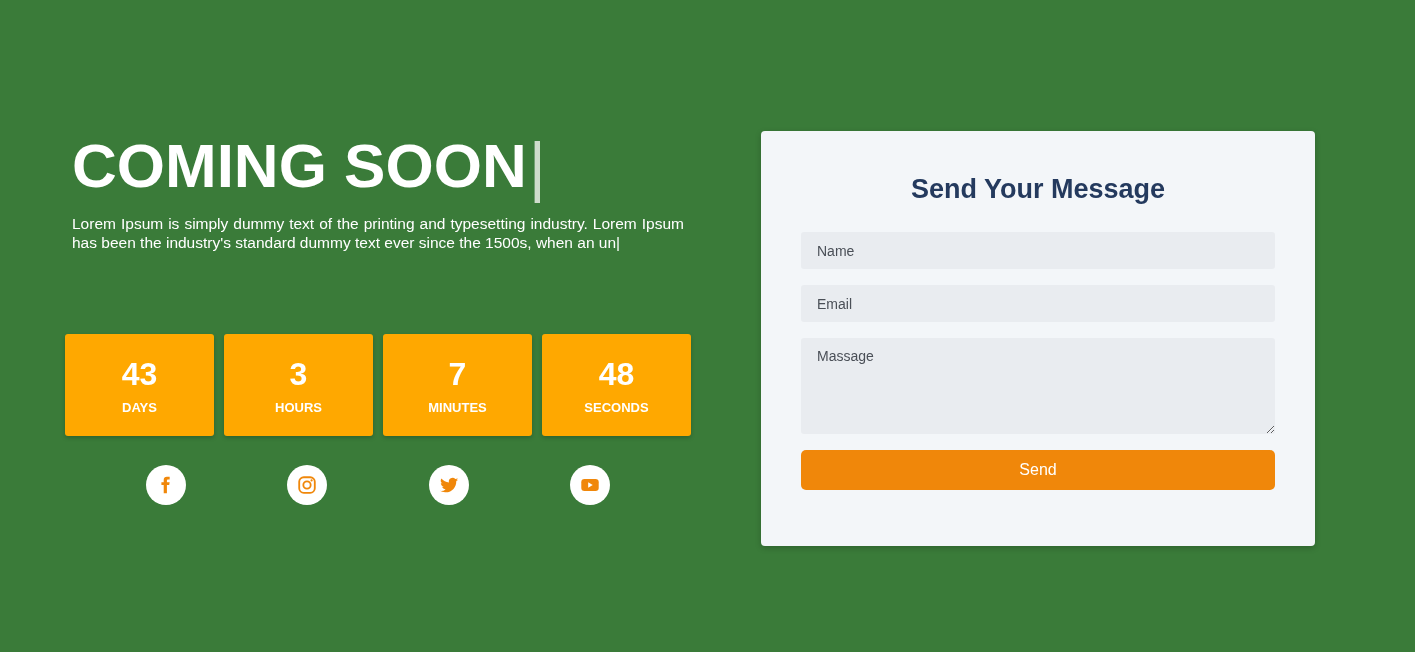 The height and width of the screenshot is (652, 1415). Describe the element at coordinates (1038, 189) in the screenshot. I see `form-title: Send Your Message` at that location.